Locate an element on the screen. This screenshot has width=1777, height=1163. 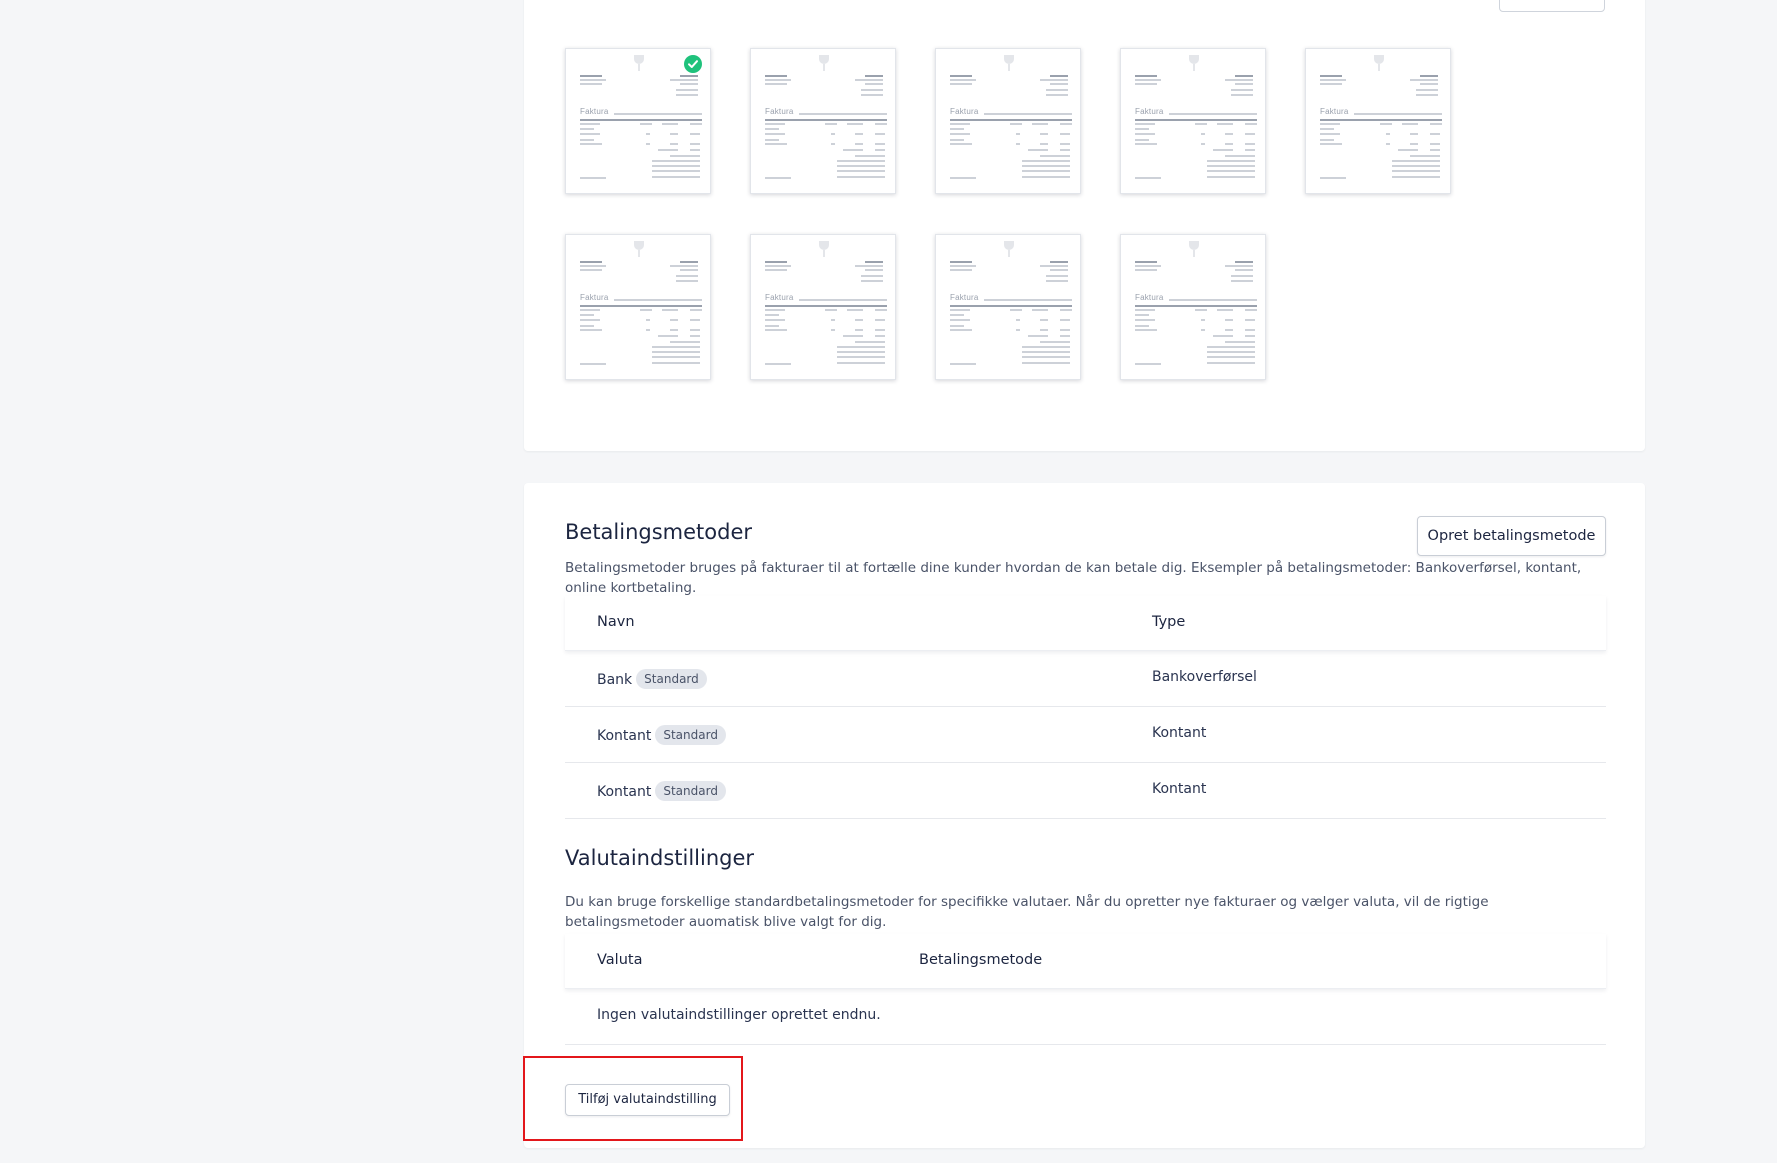
currency-settings-title: Valutaindstillinger is located at coordinates (660, 858).